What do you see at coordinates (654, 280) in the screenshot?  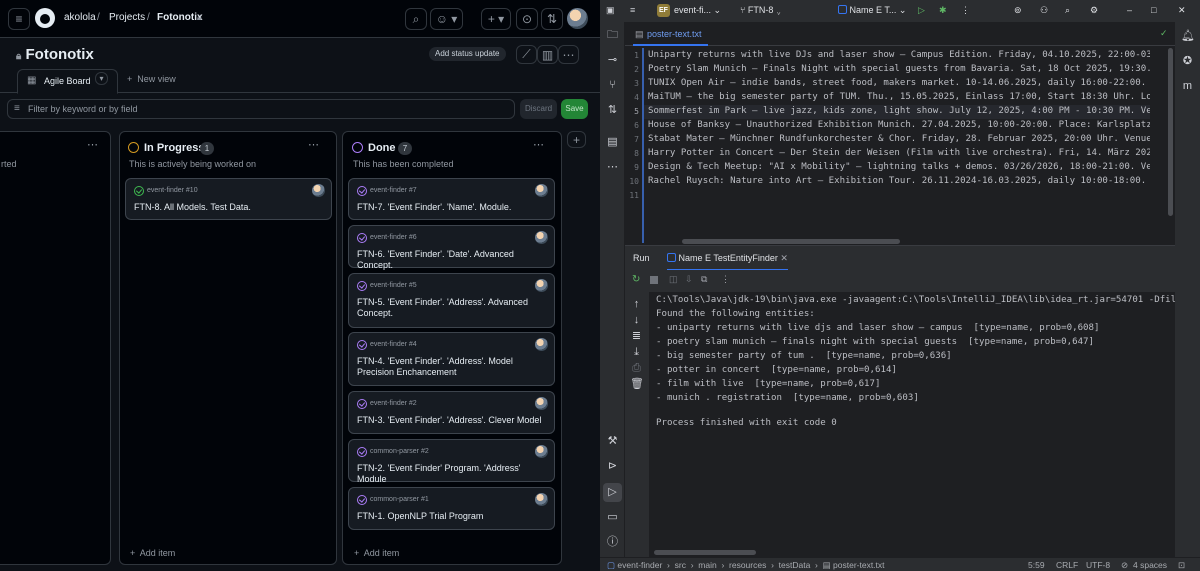 I see `stop-icon` at bounding box center [654, 280].